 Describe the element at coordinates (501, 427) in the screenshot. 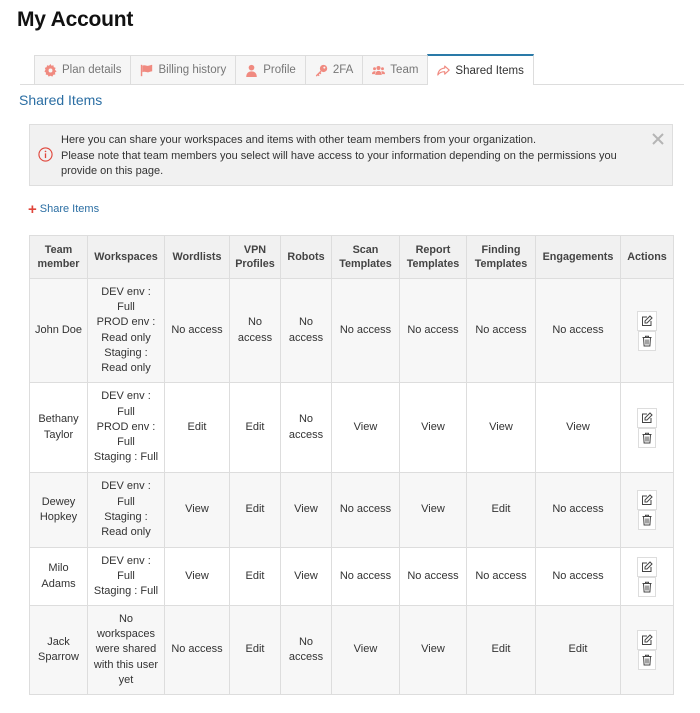

I see `cell-finding-templates: View` at that location.